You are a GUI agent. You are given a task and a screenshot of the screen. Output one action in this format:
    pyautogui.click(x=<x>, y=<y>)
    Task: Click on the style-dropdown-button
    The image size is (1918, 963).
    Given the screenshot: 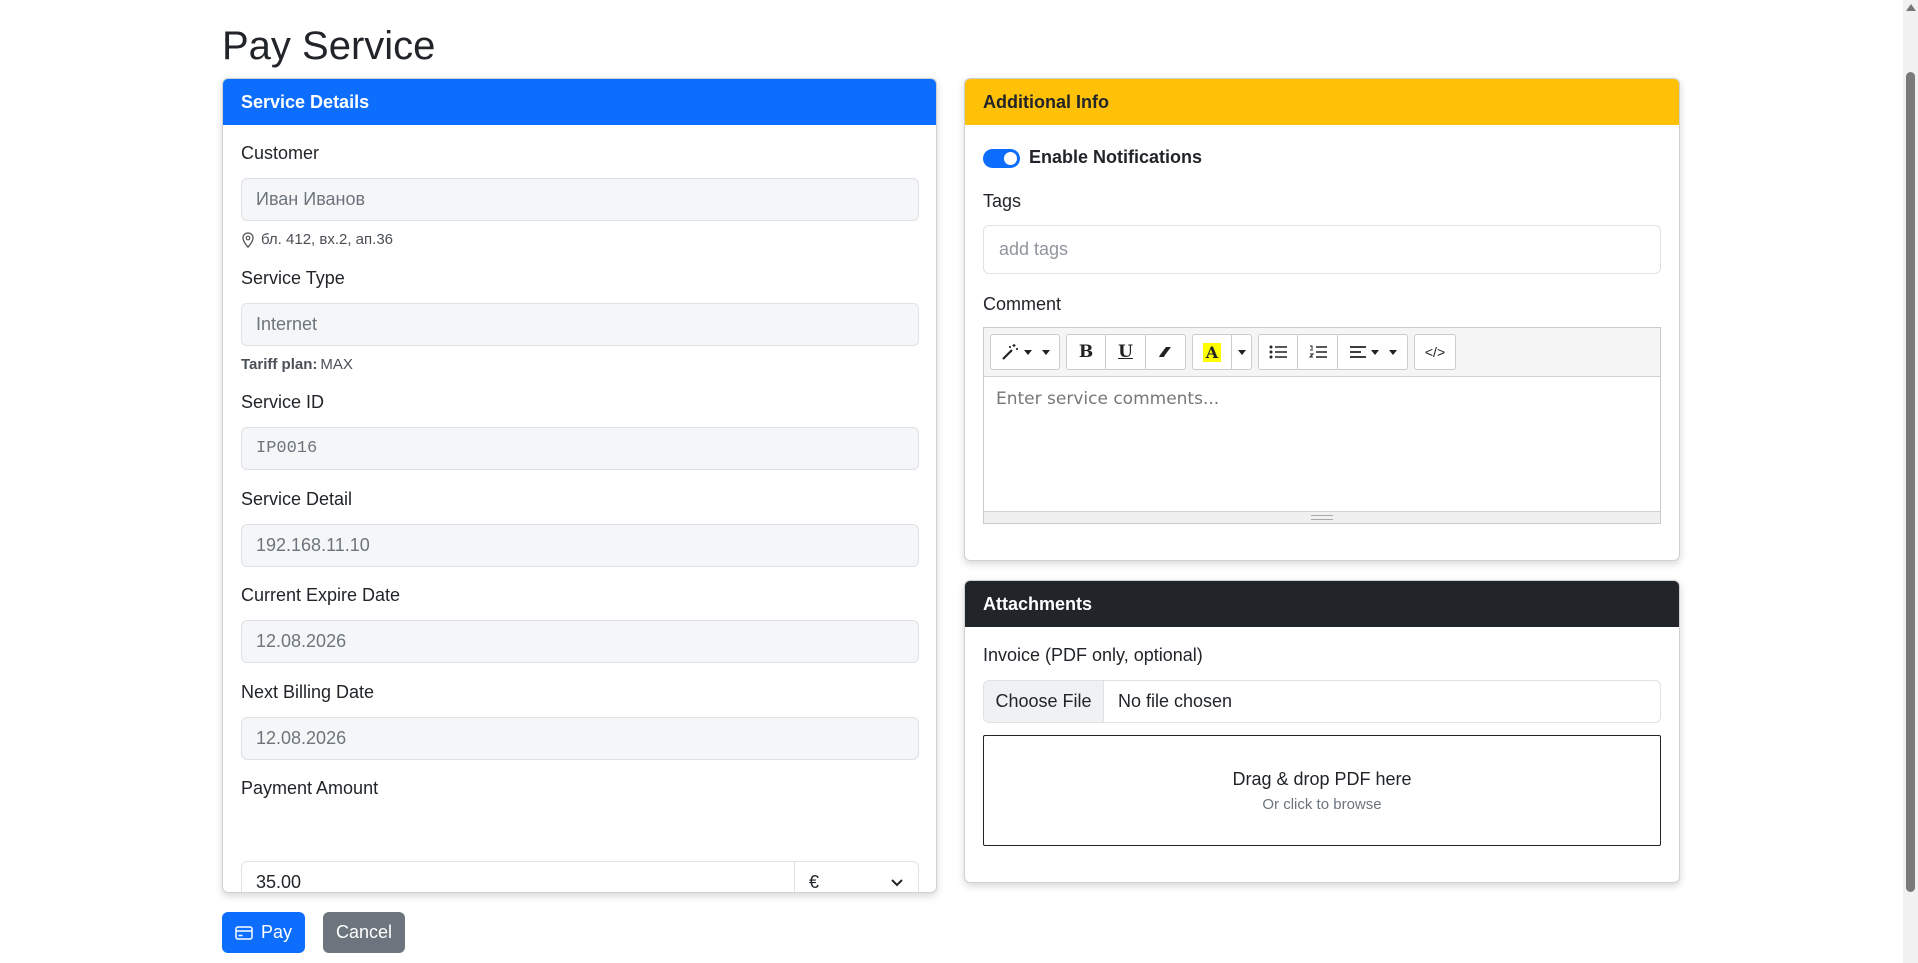 What is the action you would take?
    pyautogui.click(x=1025, y=352)
    